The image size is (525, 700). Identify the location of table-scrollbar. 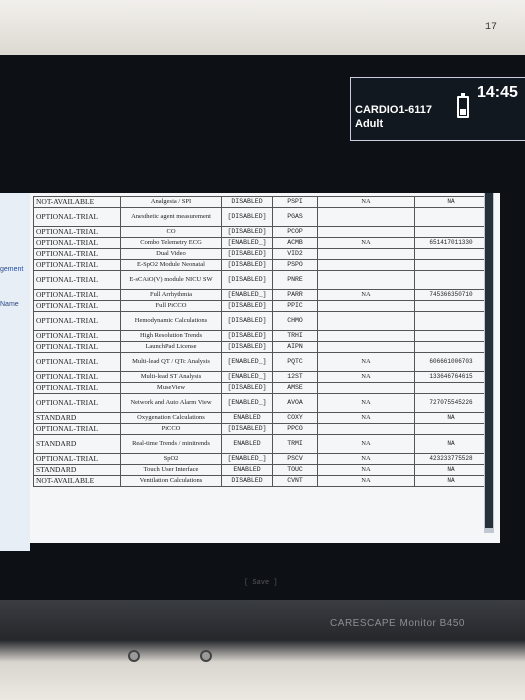
(489, 363).